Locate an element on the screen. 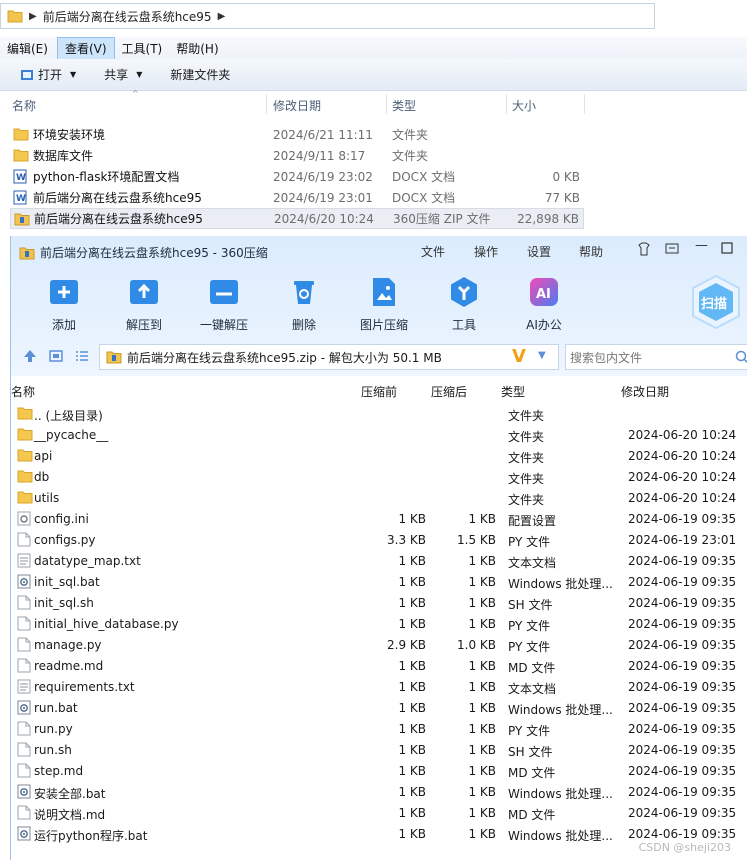 This screenshot has height=860, width=747. tool-one-click-extract-button: 一键解压 is located at coordinates (224, 304).